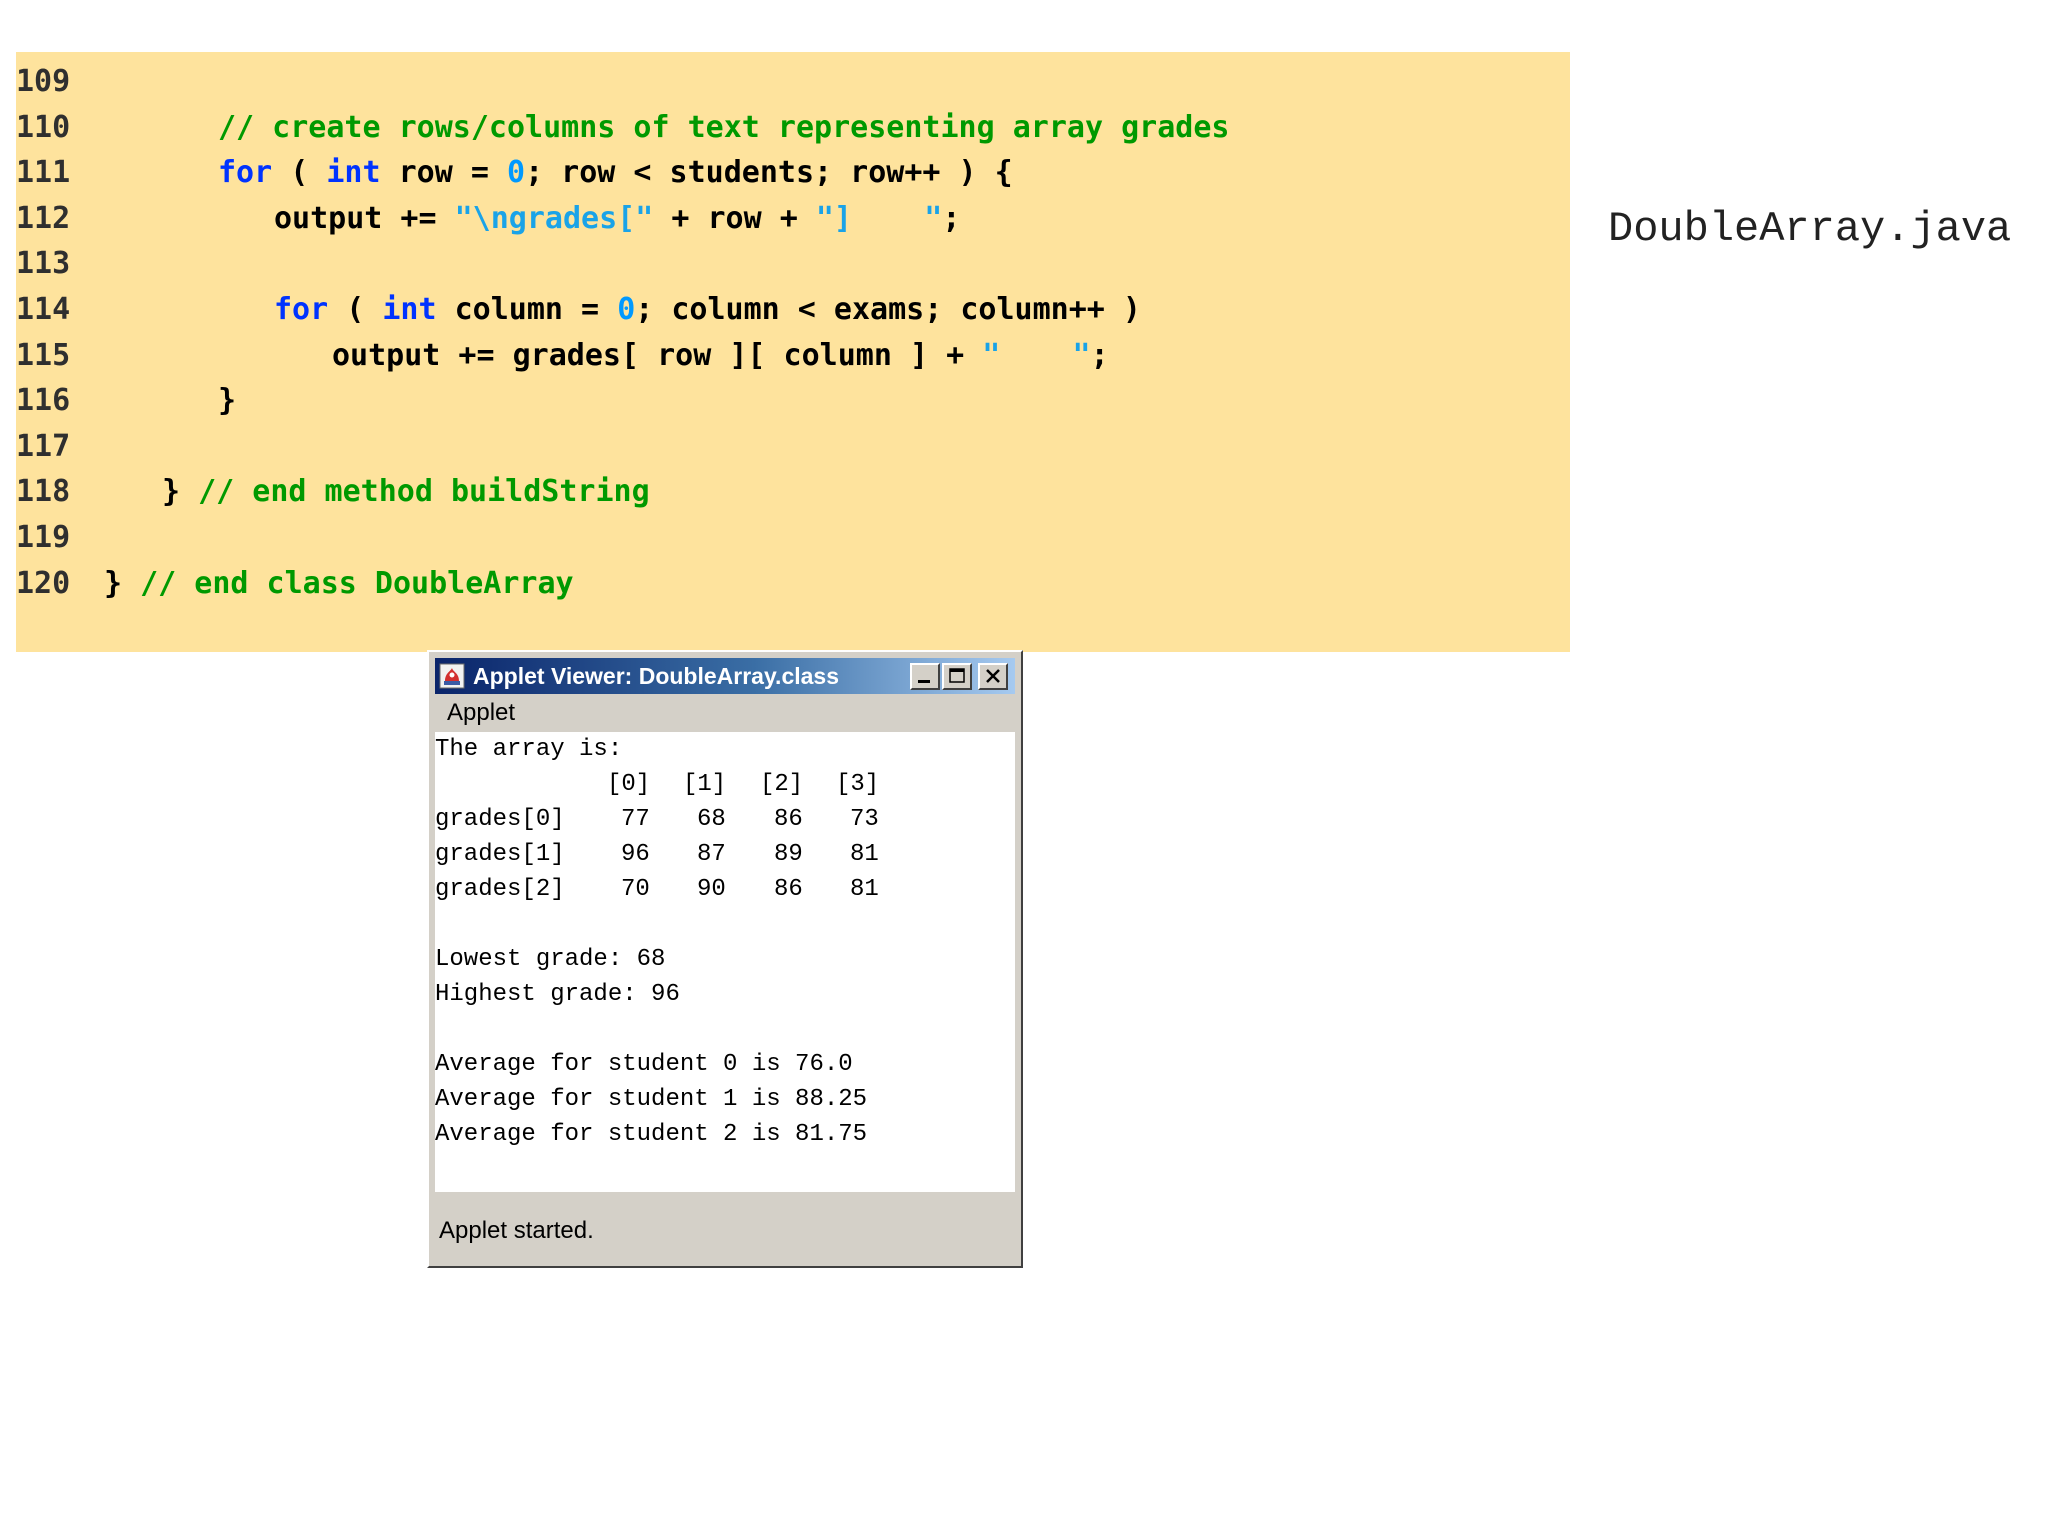  What do you see at coordinates (43, 446) in the screenshot?
I see `line-number: 117` at bounding box center [43, 446].